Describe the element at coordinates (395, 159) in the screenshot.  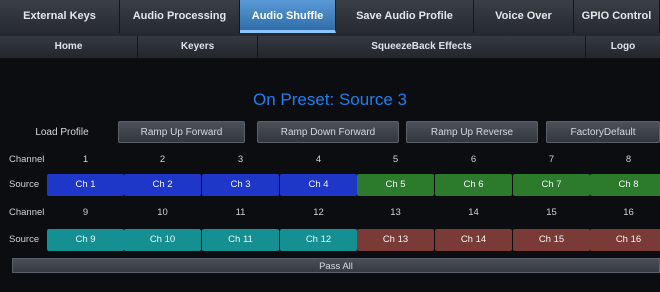
I see `channel-number: 5` at that location.